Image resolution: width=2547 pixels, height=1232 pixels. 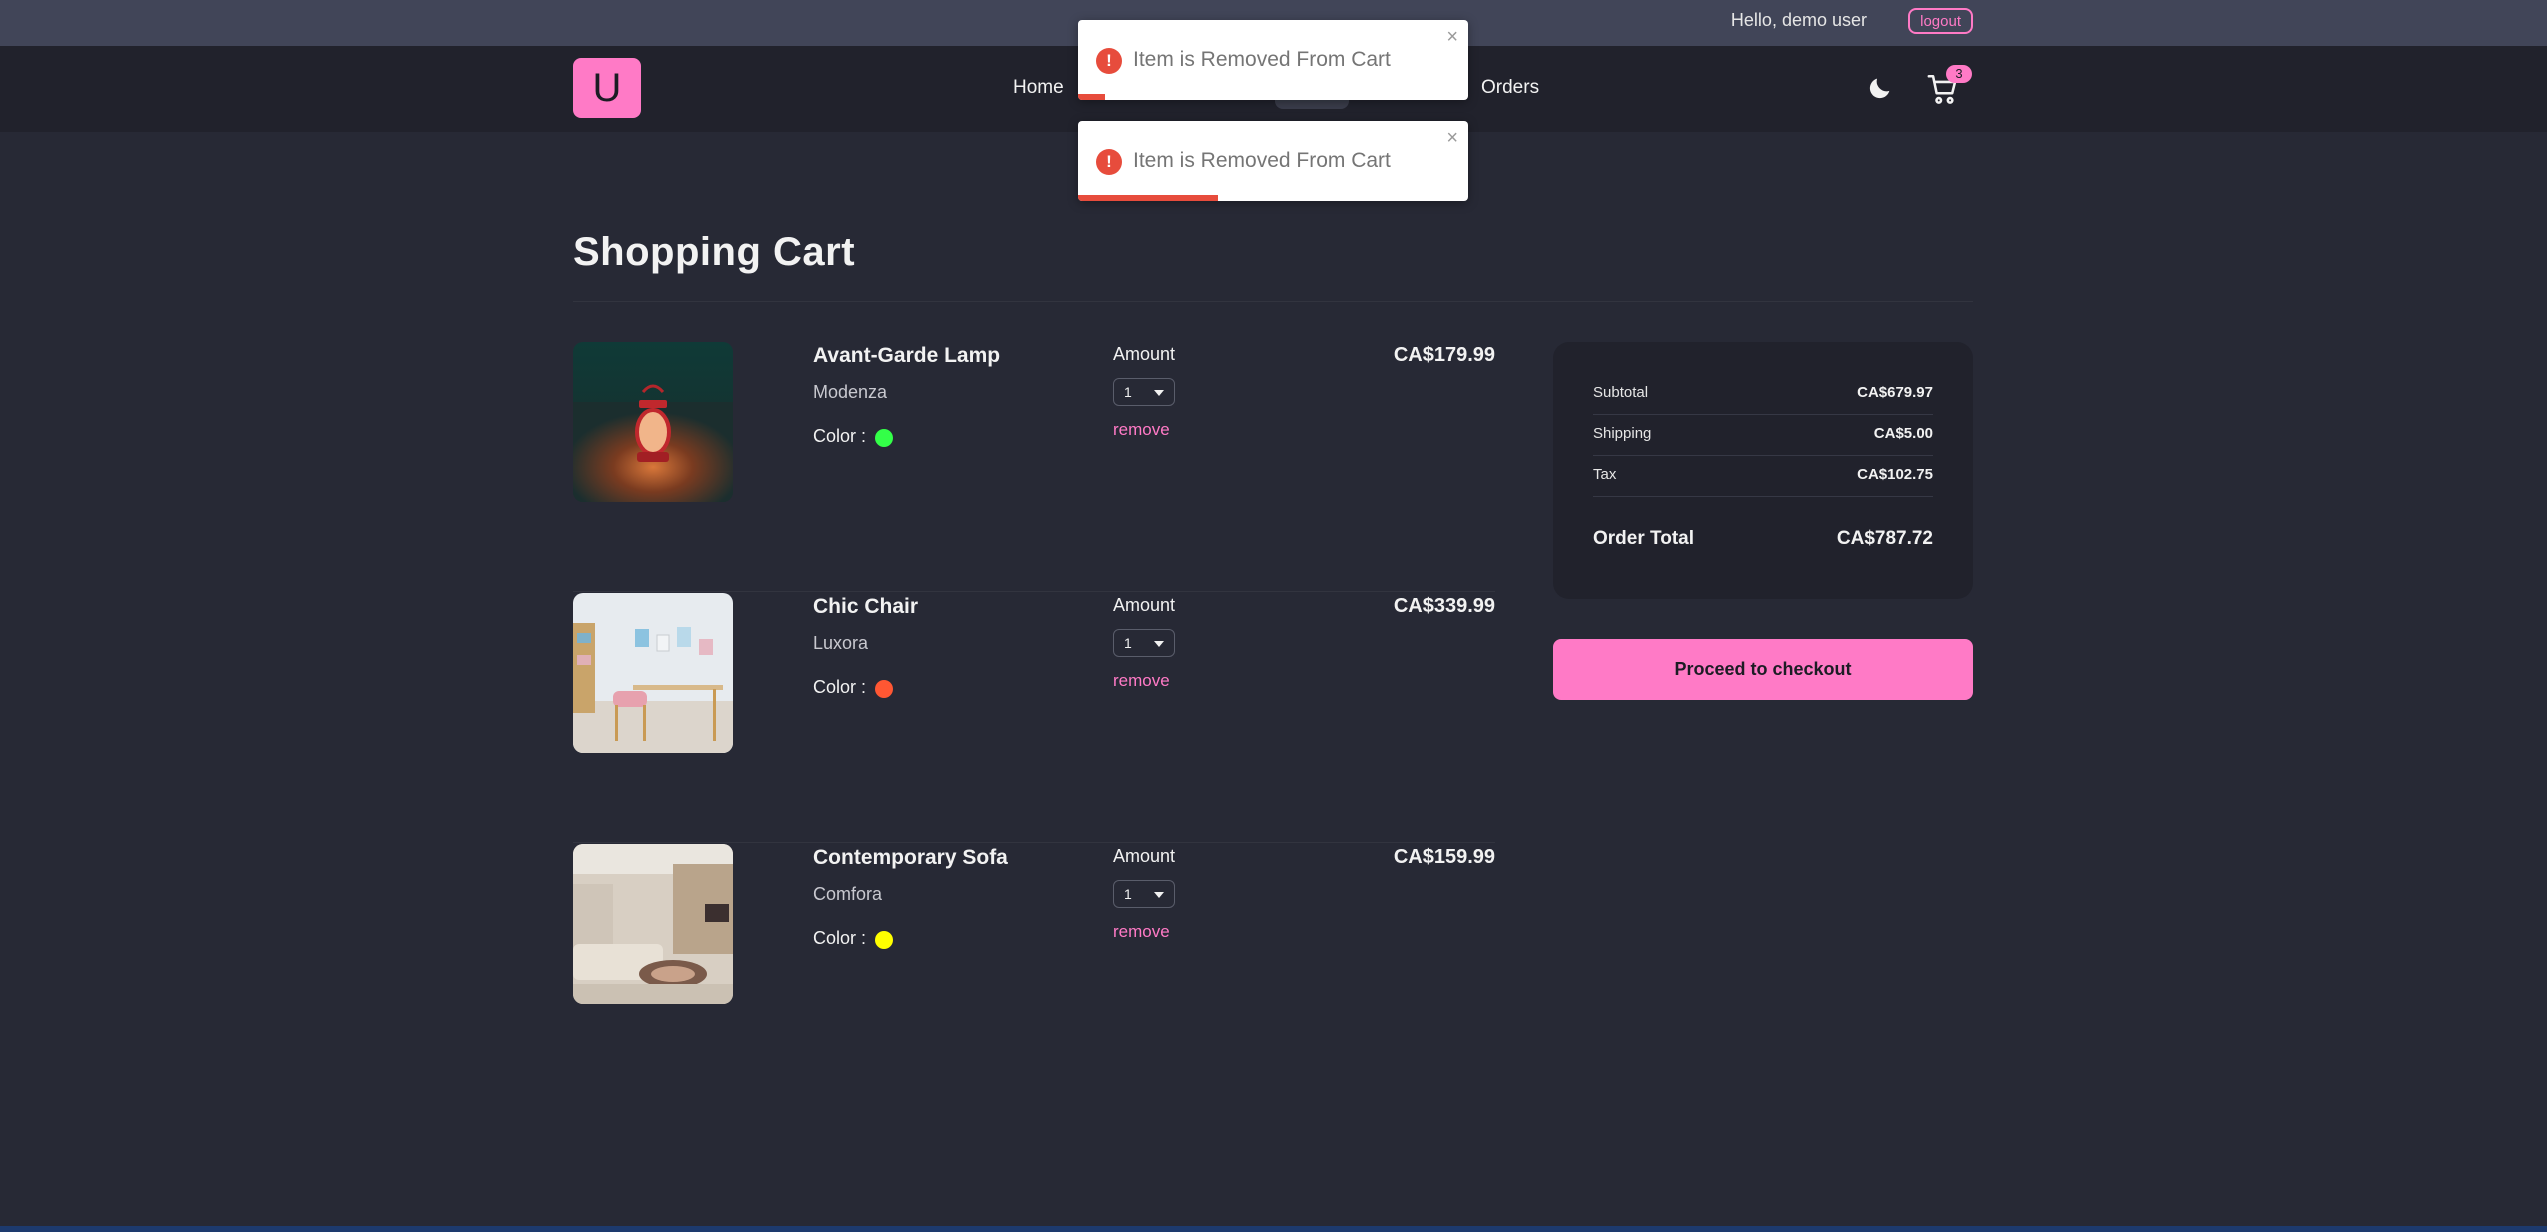 I want to click on product-name: Contemporary Sofa, so click(x=910, y=857).